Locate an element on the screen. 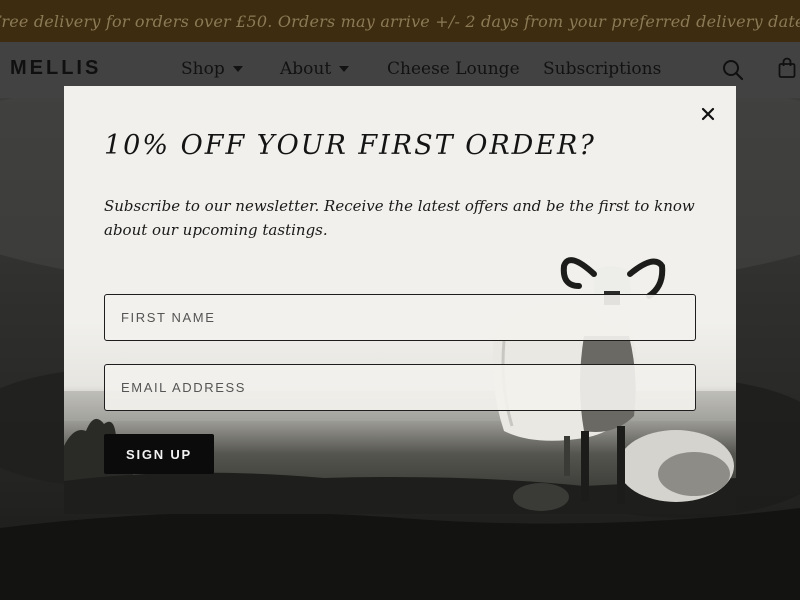  site-logo: MELLIS is located at coordinates (55, 68).